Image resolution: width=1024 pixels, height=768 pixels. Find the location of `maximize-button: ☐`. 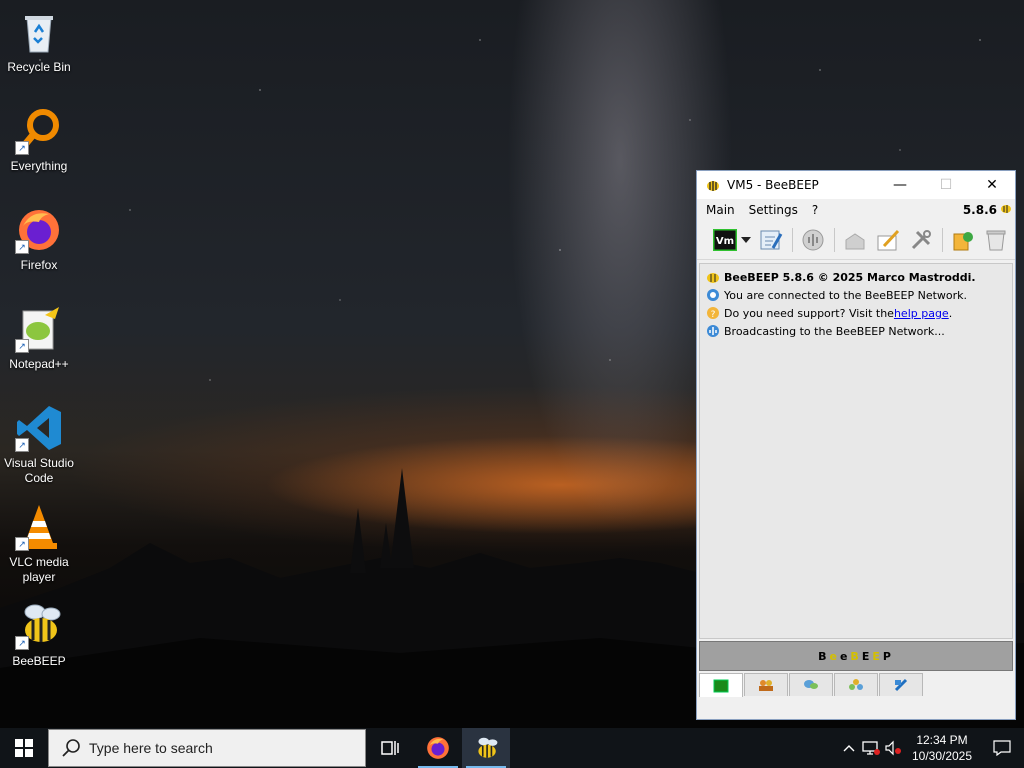

maximize-button: ☐ is located at coordinates (946, 185).